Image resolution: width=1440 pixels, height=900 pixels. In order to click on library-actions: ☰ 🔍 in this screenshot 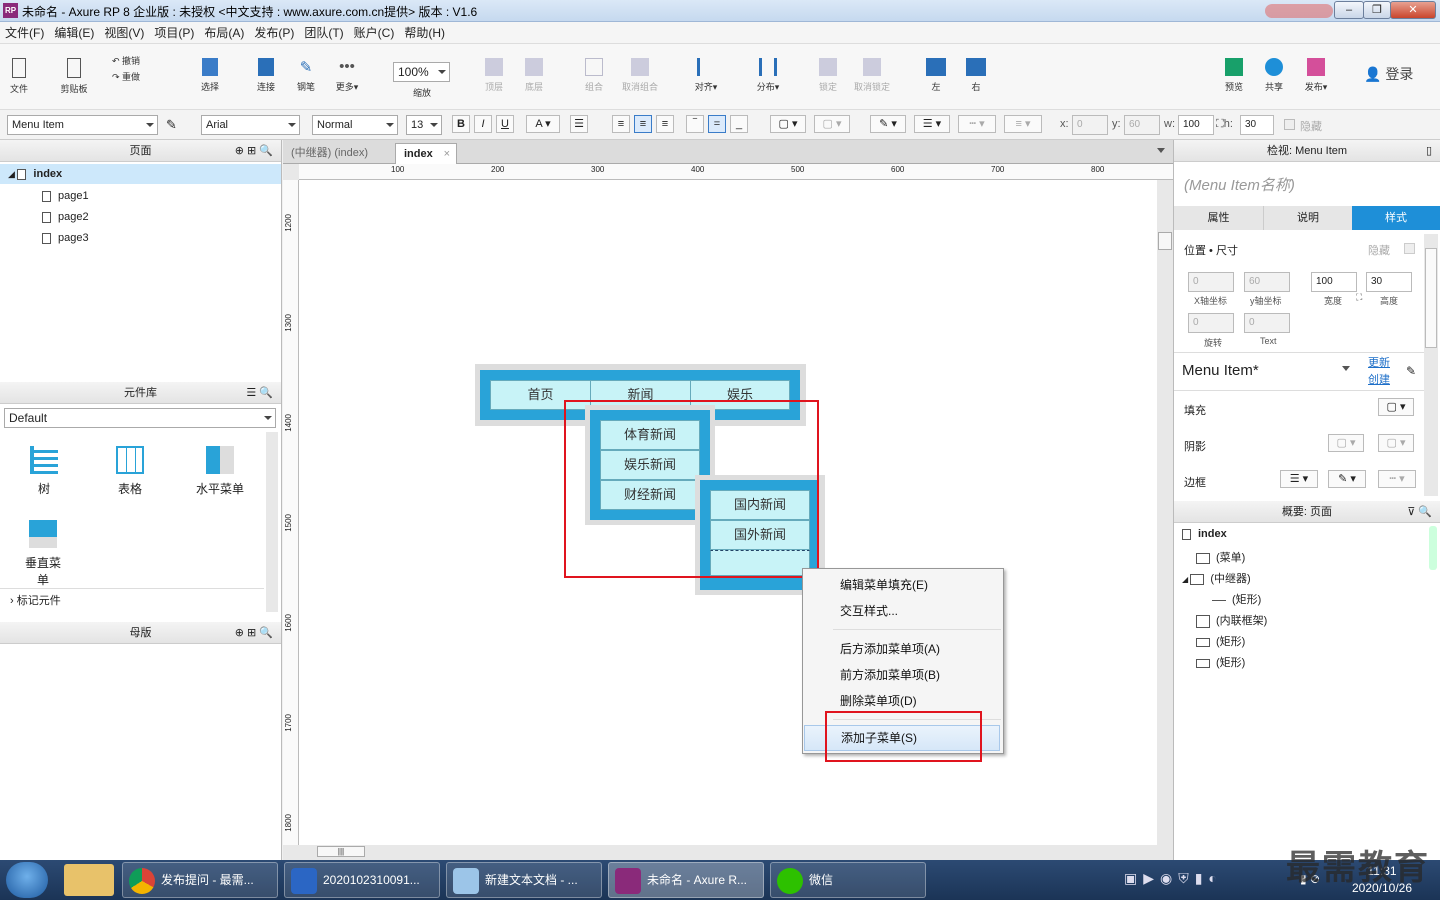, I will do `click(259, 393)`.